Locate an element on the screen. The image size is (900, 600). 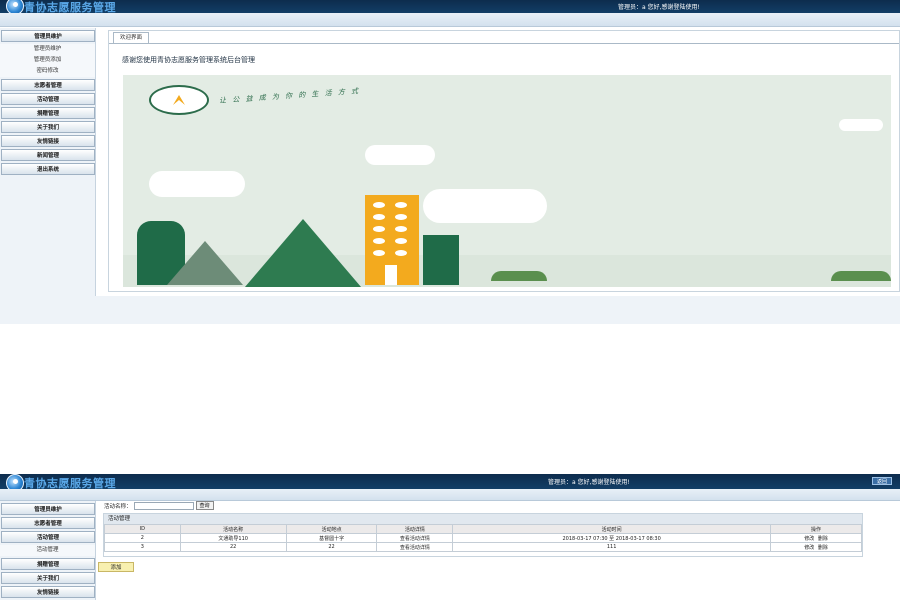
top-header: 青协志愿服务管理 管理员：a 您好,感谢登陆使用! is located at coordinates (450, 6).